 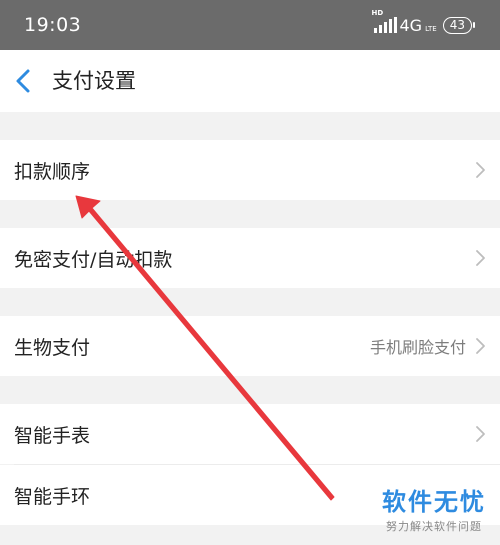 What do you see at coordinates (384, 21) in the screenshot?
I see `signal-icon: HD` at bounding box center [384, 21].